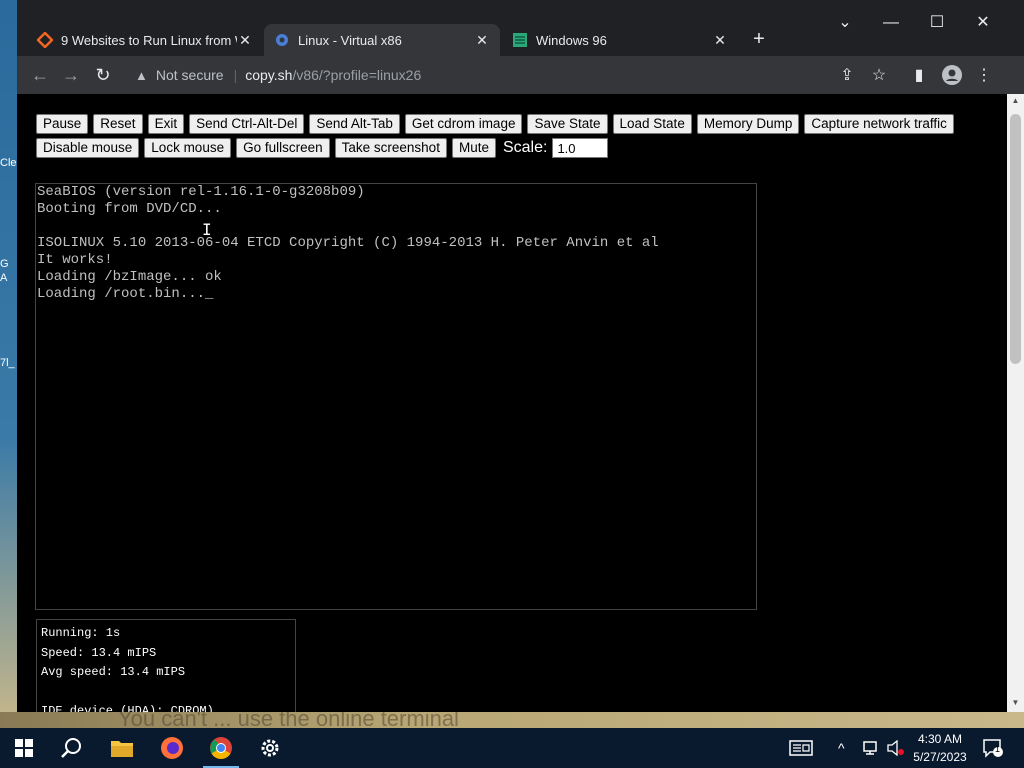  What do you see at coordinates (188, 148) in the screenshot?
I see `lock-mouse-button: Lock mouse` at bounding box center [188, 148].